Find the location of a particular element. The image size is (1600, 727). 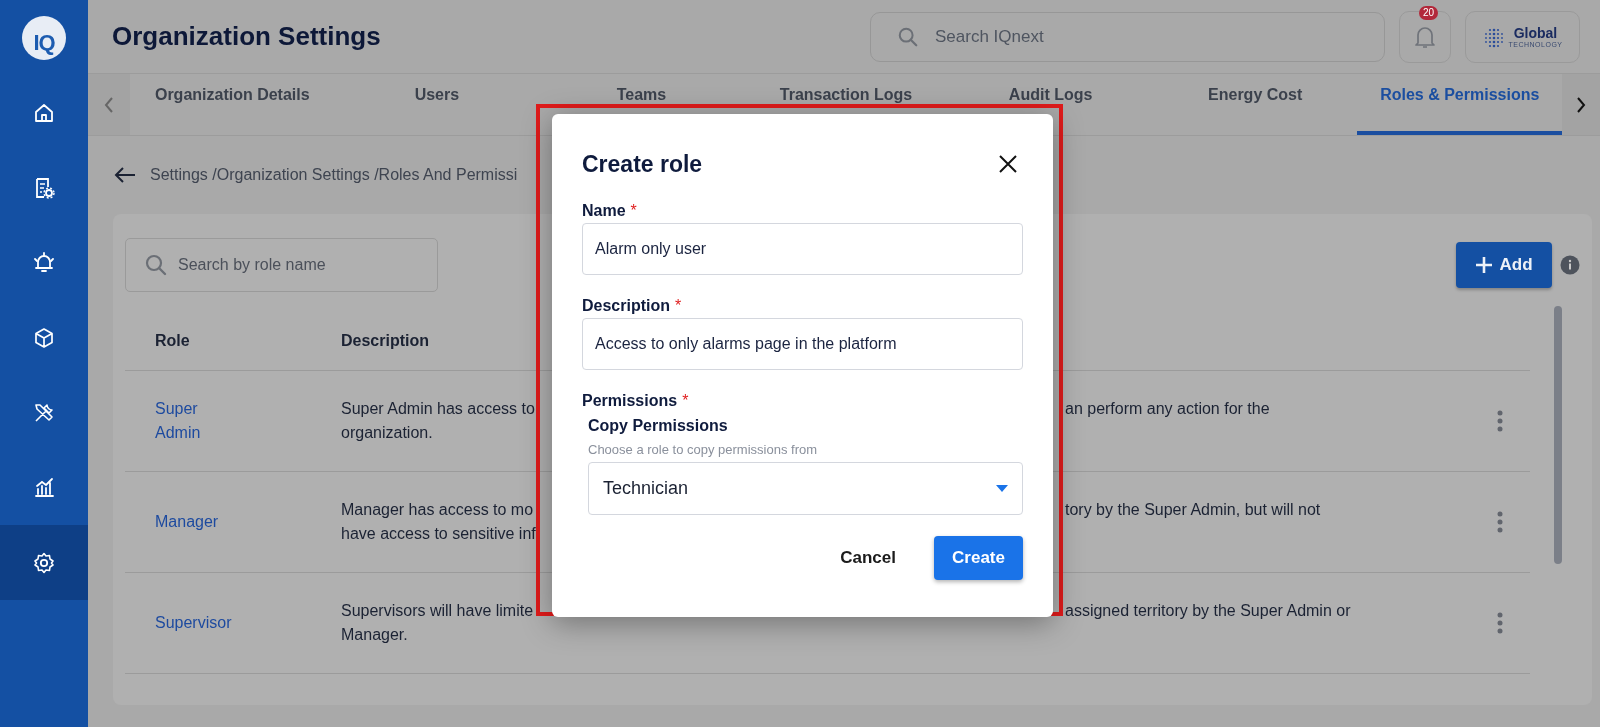

column-header: Role is located at coordinates (172, 340).